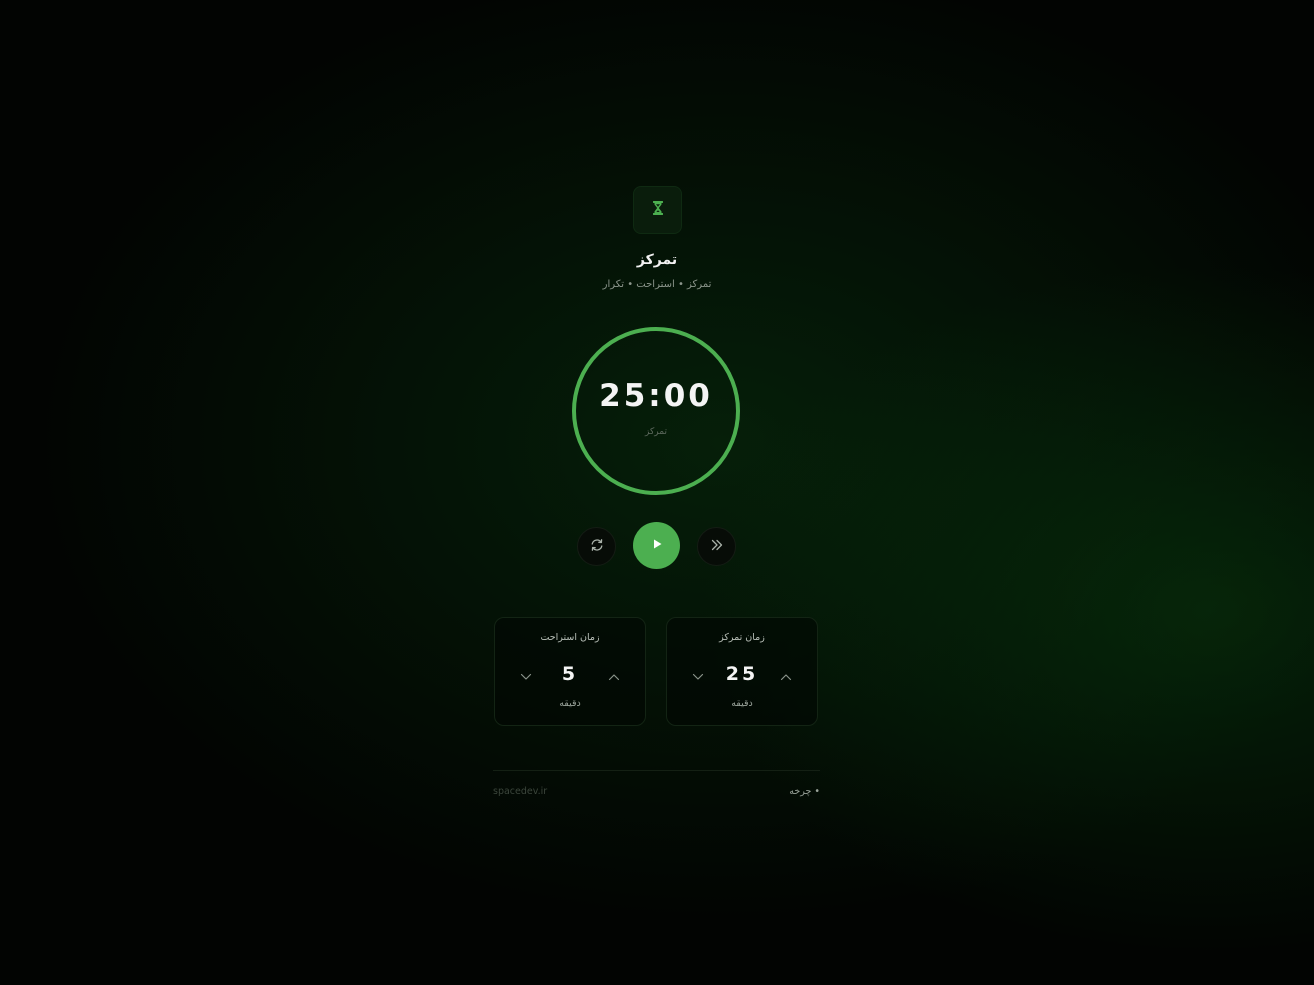 This screenshot has height=985, width=1314. I want to click on timer-mode-label: تمرکز, so click(656, 432).